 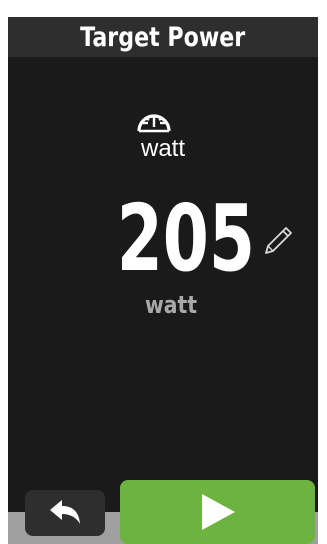 I want to click on icon-unit-label: watt, so click(x=162, y=148).